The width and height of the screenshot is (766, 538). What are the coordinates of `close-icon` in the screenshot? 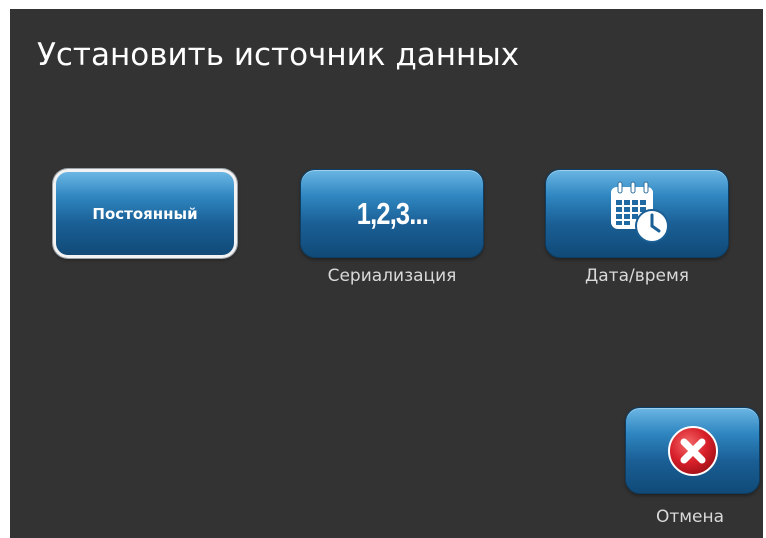 It's located at (692, 450).